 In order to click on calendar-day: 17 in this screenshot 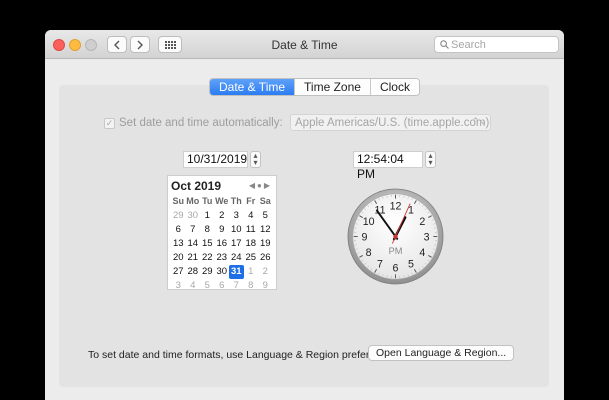, I will do `click(236, 244)`.